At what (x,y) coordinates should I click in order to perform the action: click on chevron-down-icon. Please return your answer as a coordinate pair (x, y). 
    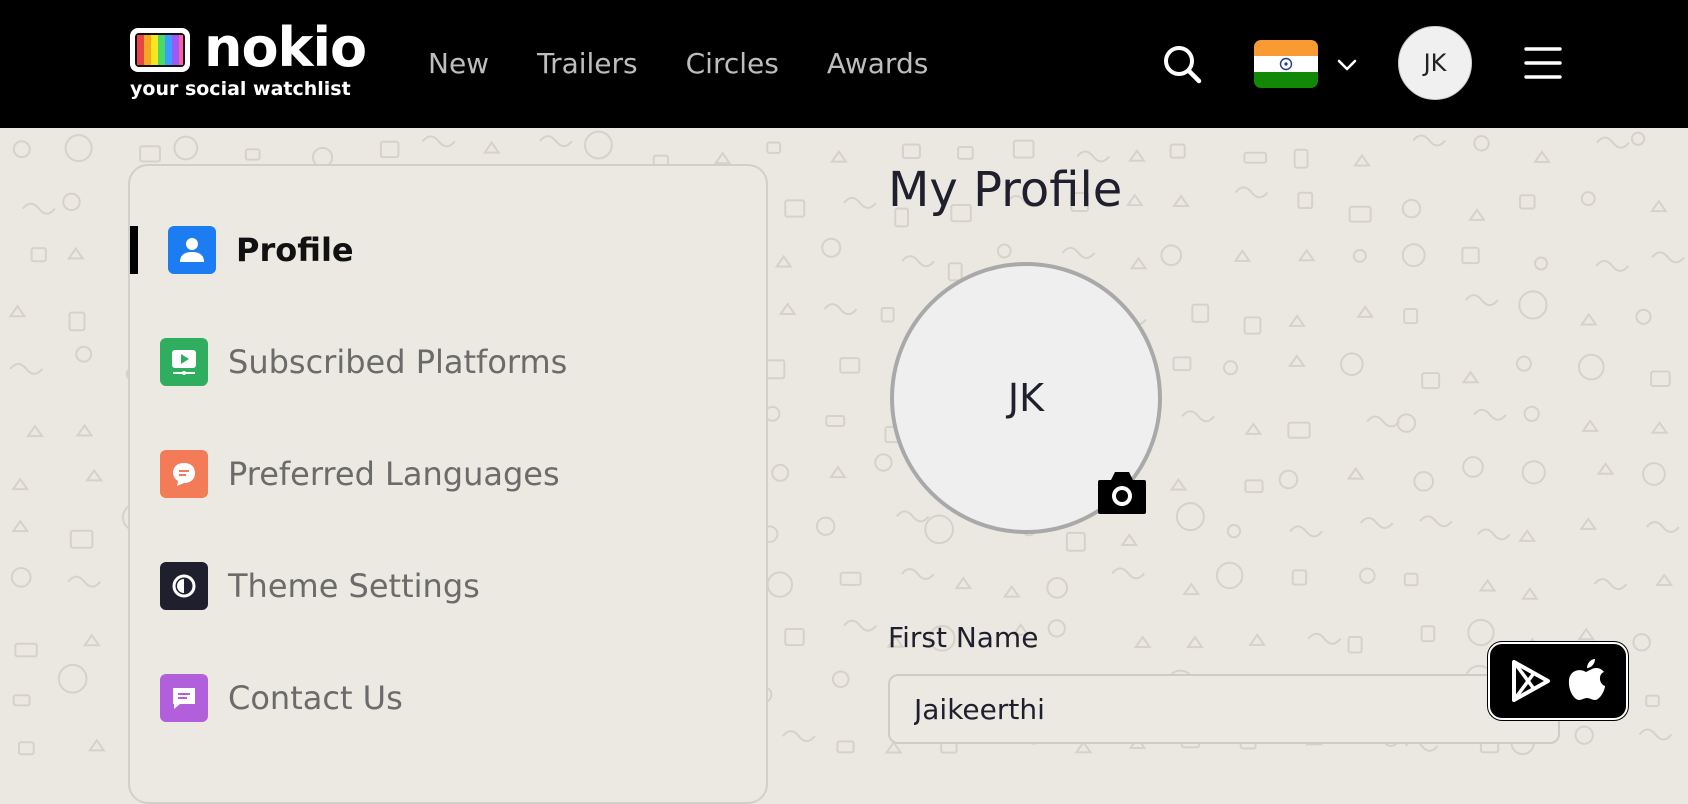
    Looking at the image, I should click on (1347, 65).